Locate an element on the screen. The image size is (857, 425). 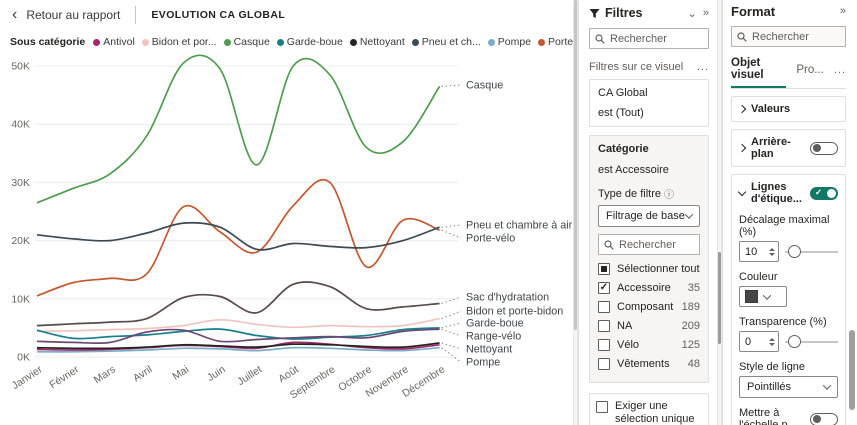
style-ligne-label: Style de ligne is located at coordinates (772, 367).